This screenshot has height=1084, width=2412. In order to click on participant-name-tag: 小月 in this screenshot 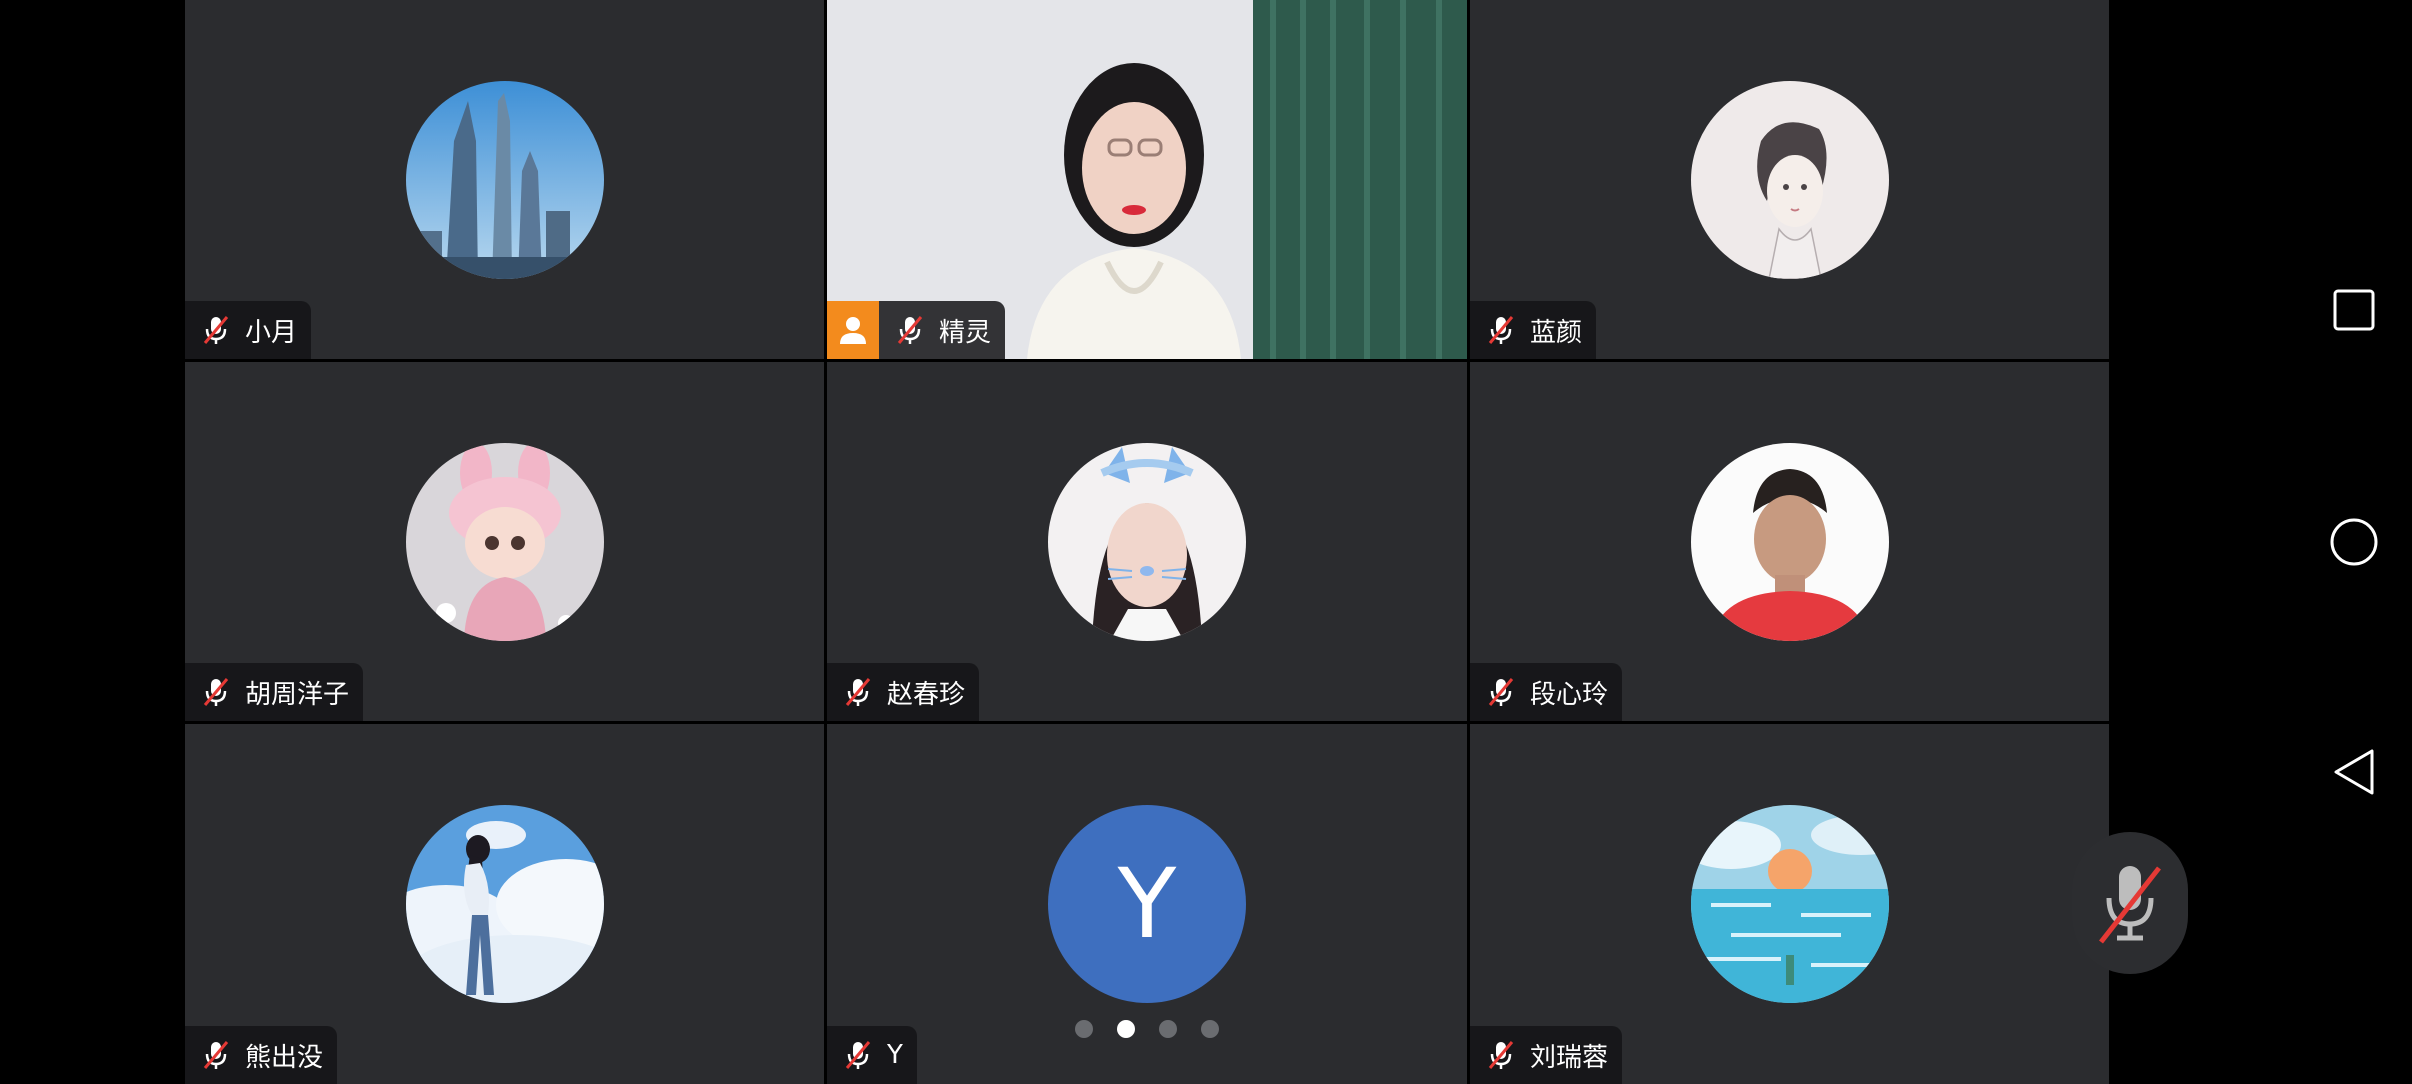, I will do `click(248, 330)`.